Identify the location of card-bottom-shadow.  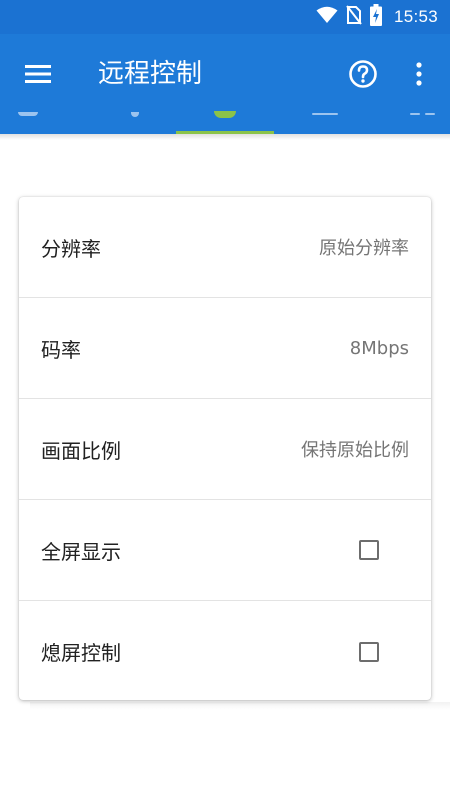
(240, 706).